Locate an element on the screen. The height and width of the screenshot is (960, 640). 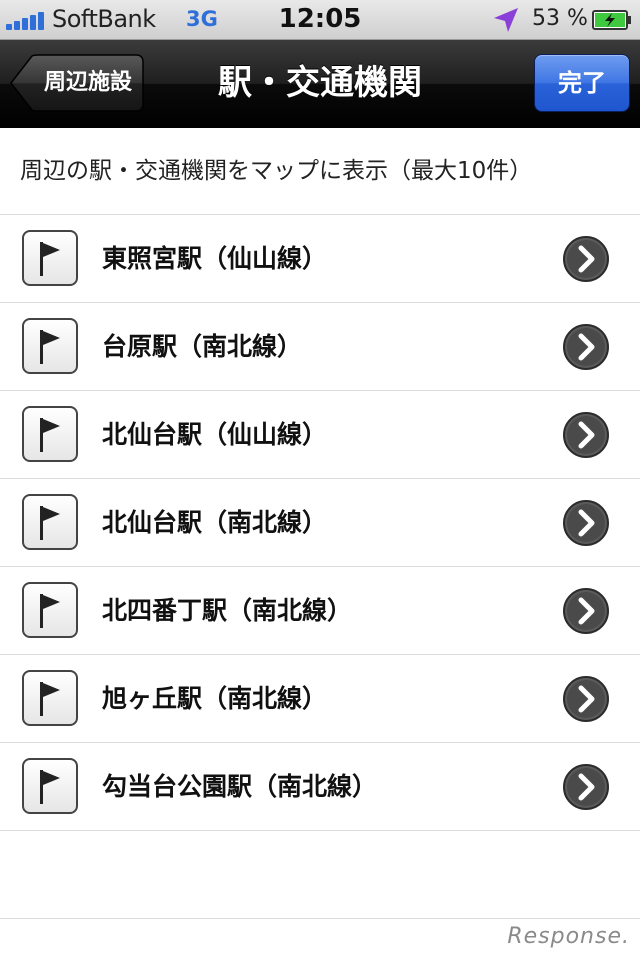
list-item: 北四番丁駅（南北線） is located at coordinates (320, 611).